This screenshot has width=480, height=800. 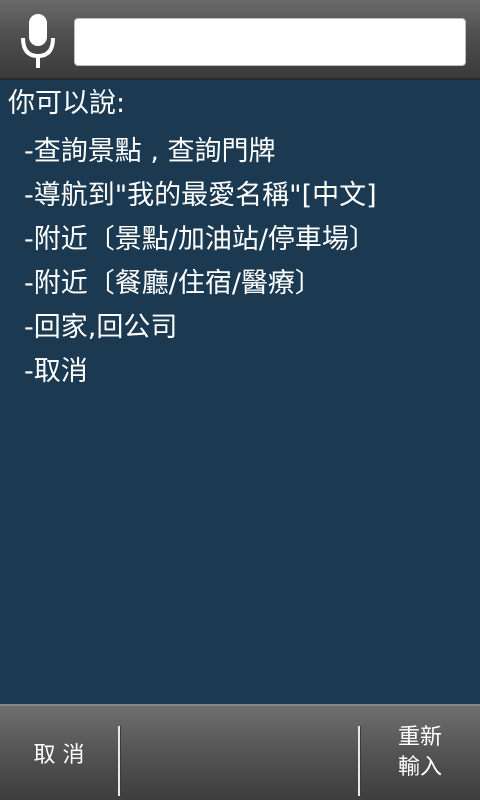 I want to click on bottom-action-bar: 取 消 重新輸入, so click(x=240, y=752).